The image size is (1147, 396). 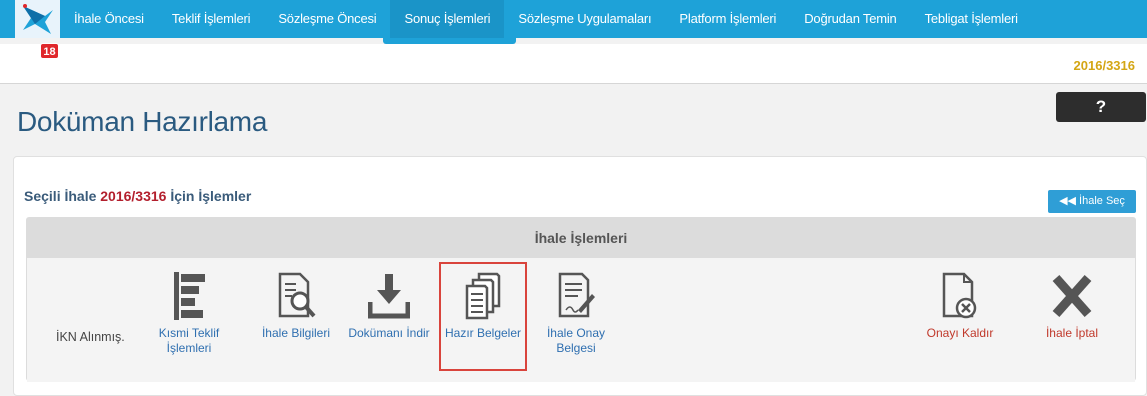 What do you see at coordinates (1104, 65) in the screenshot?
I see `tender-reference-number: 2016/3316` at bounding box center [1104, 65].